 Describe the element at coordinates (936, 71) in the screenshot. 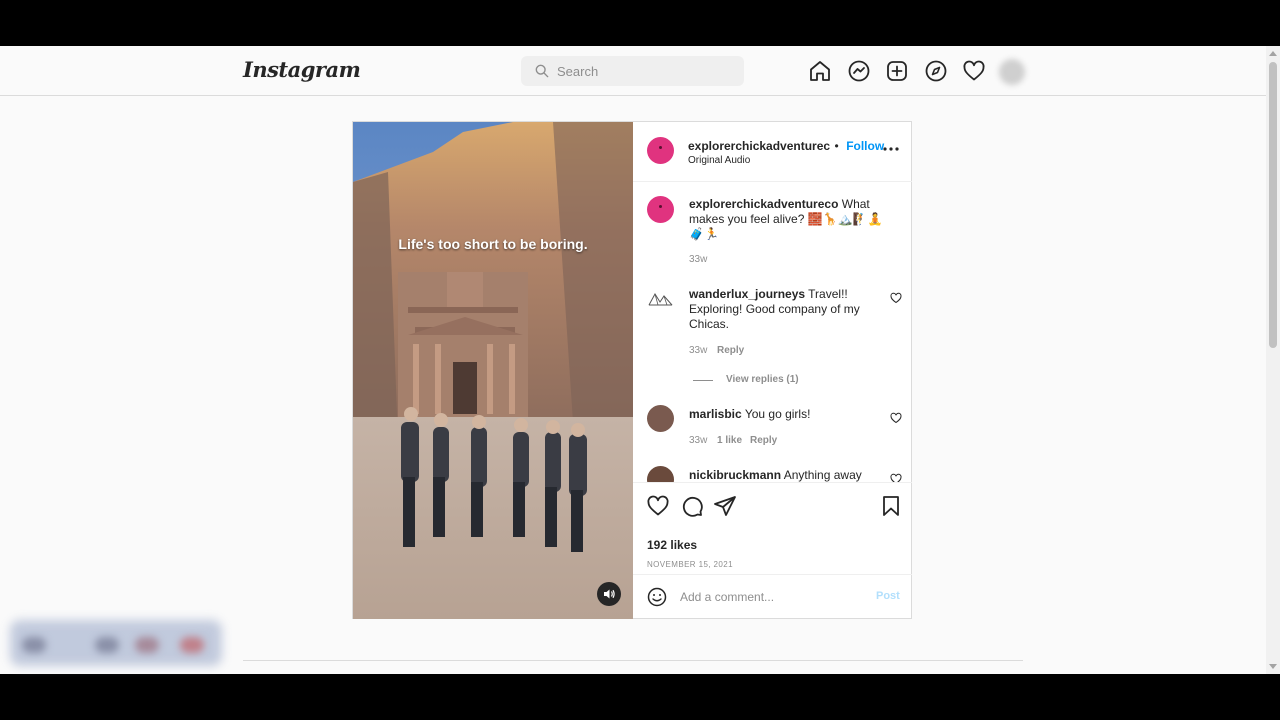

I see `explore-icon` at that location.